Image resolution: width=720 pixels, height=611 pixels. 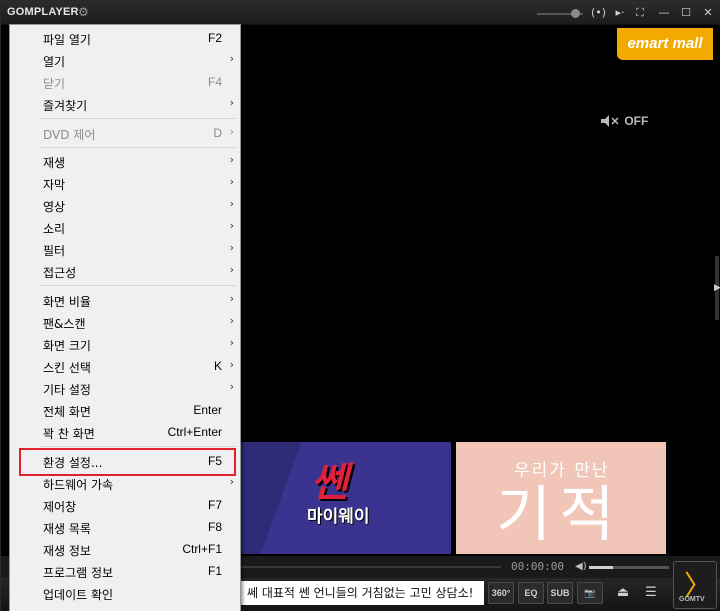 What do you see at coordinates (54, 207) in the screenshot?
I see `menu-item-label: 영상` at bounding box center [54, 207].